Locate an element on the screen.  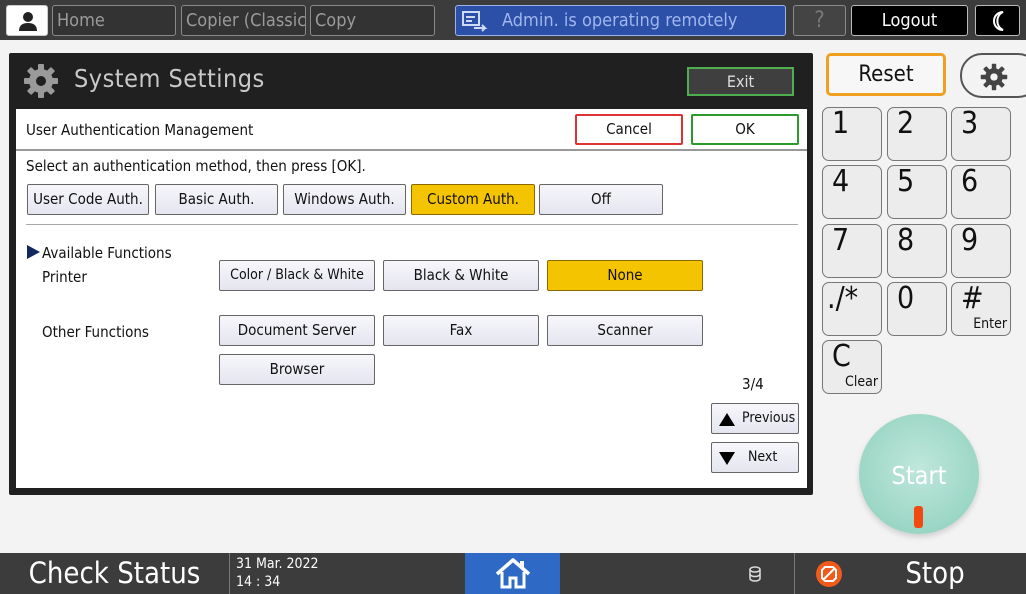
arrow-down-icon is located at coordinates (727, 458).